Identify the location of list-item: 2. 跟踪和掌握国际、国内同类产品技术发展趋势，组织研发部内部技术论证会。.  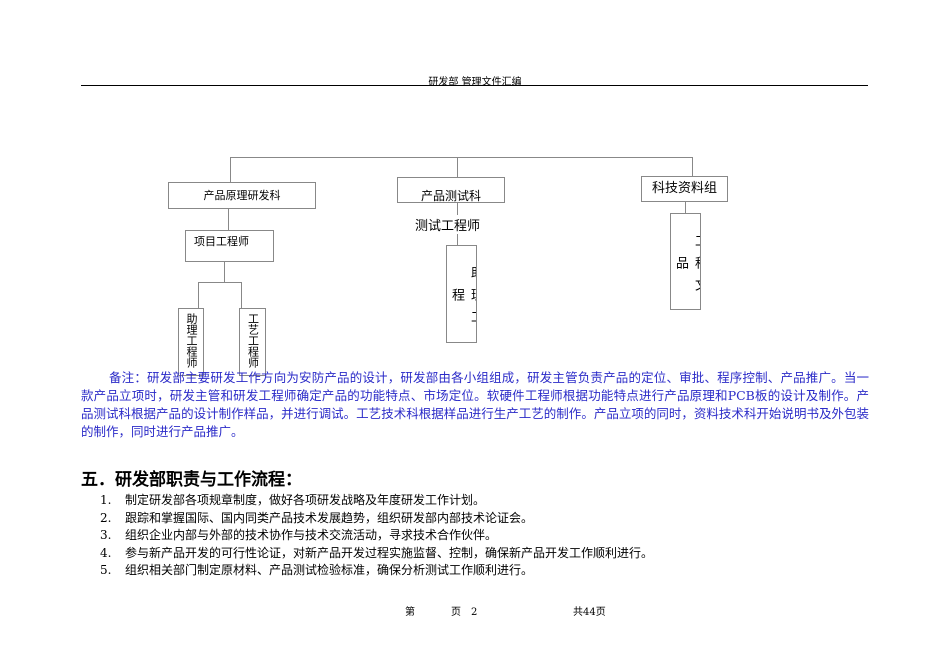
(376, 519).